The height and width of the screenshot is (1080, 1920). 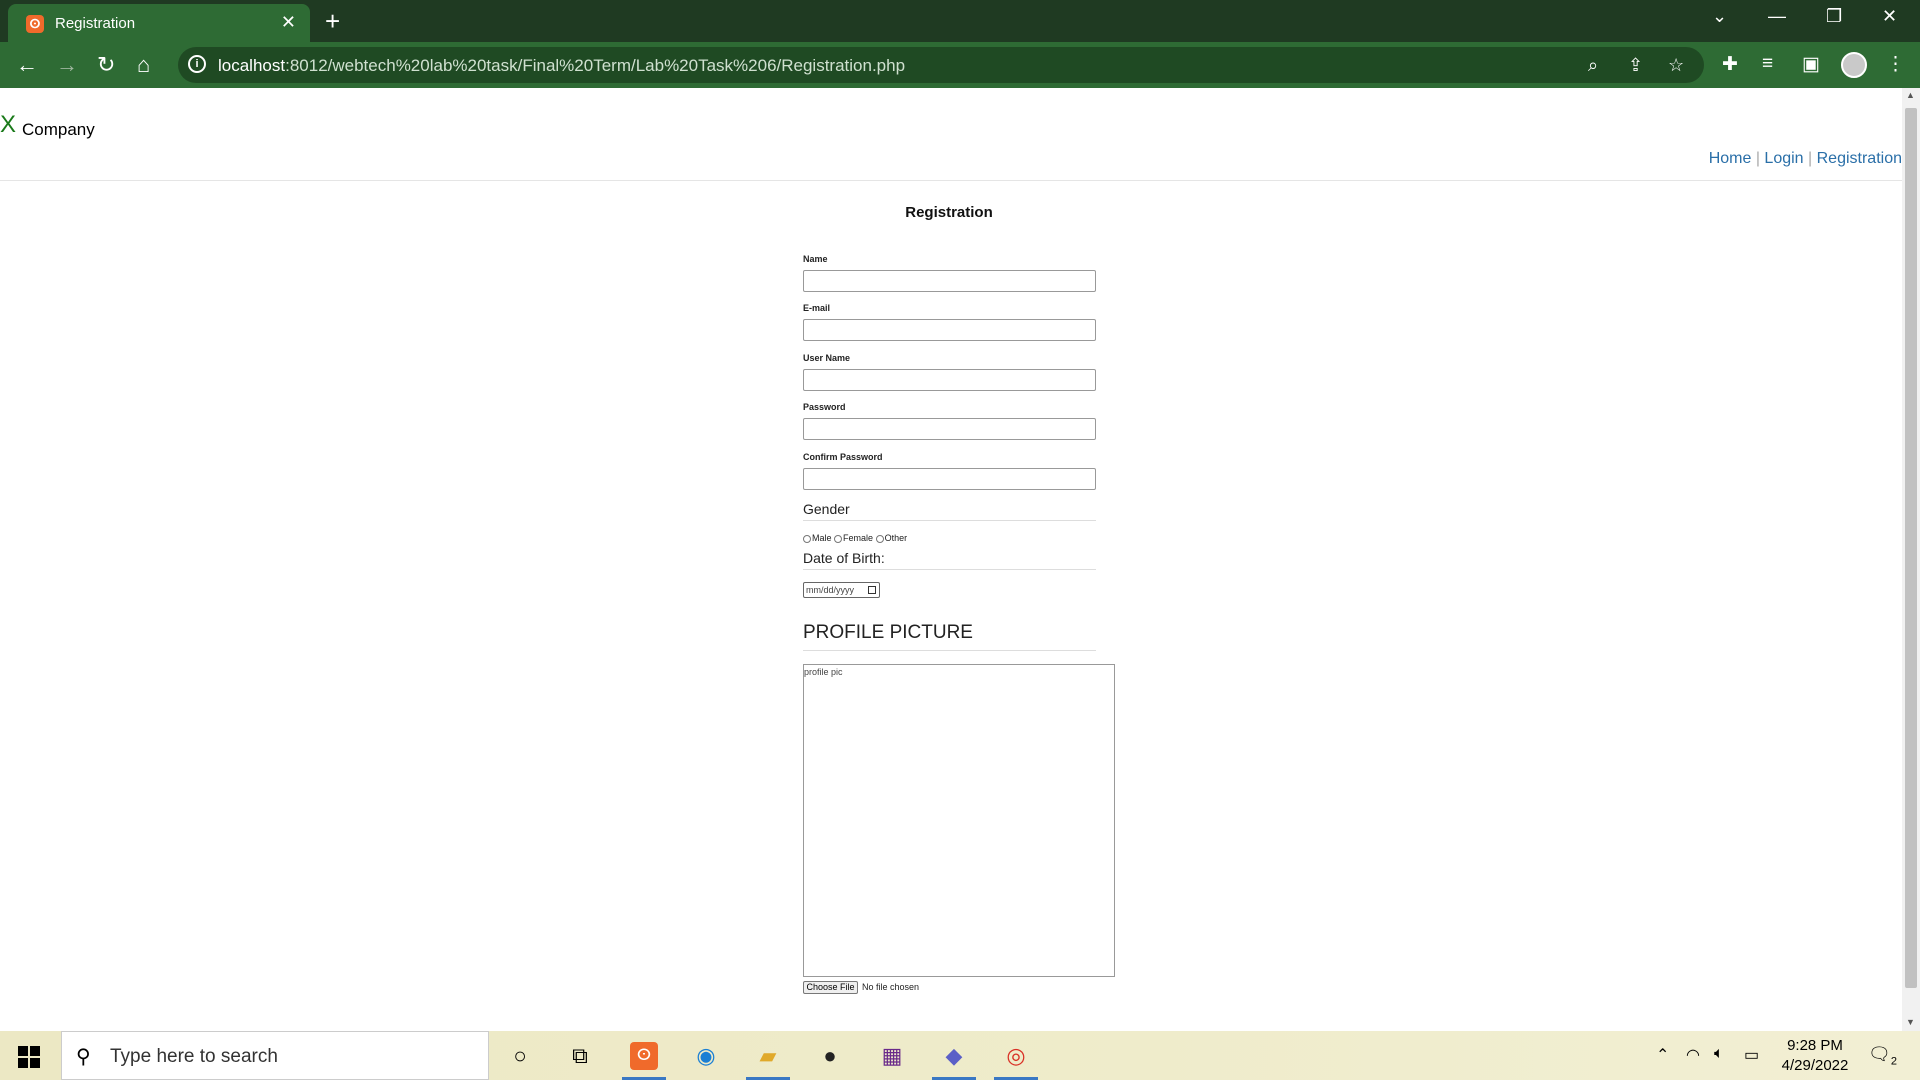 I want to click on nav-registration-link: Registration, so click(x=1859, y=158).